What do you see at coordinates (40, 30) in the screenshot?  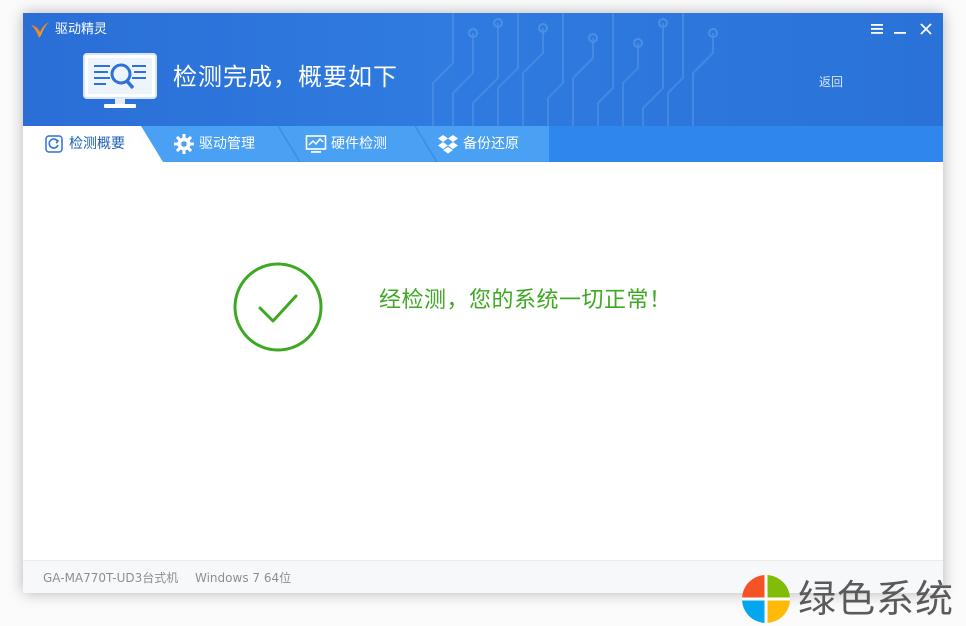 I see `app-logo-icon` at bounding box center [40, 30].